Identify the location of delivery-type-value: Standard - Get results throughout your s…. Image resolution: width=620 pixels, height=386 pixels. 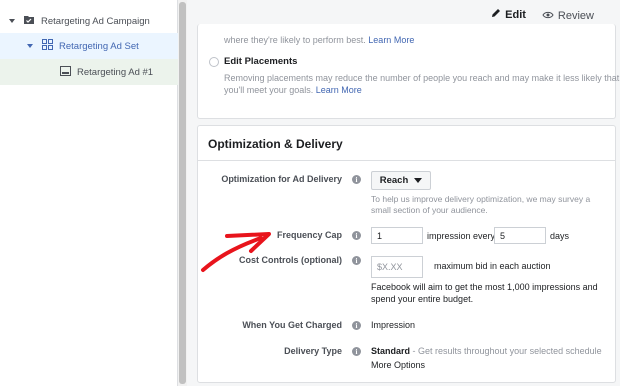
(486, 351).